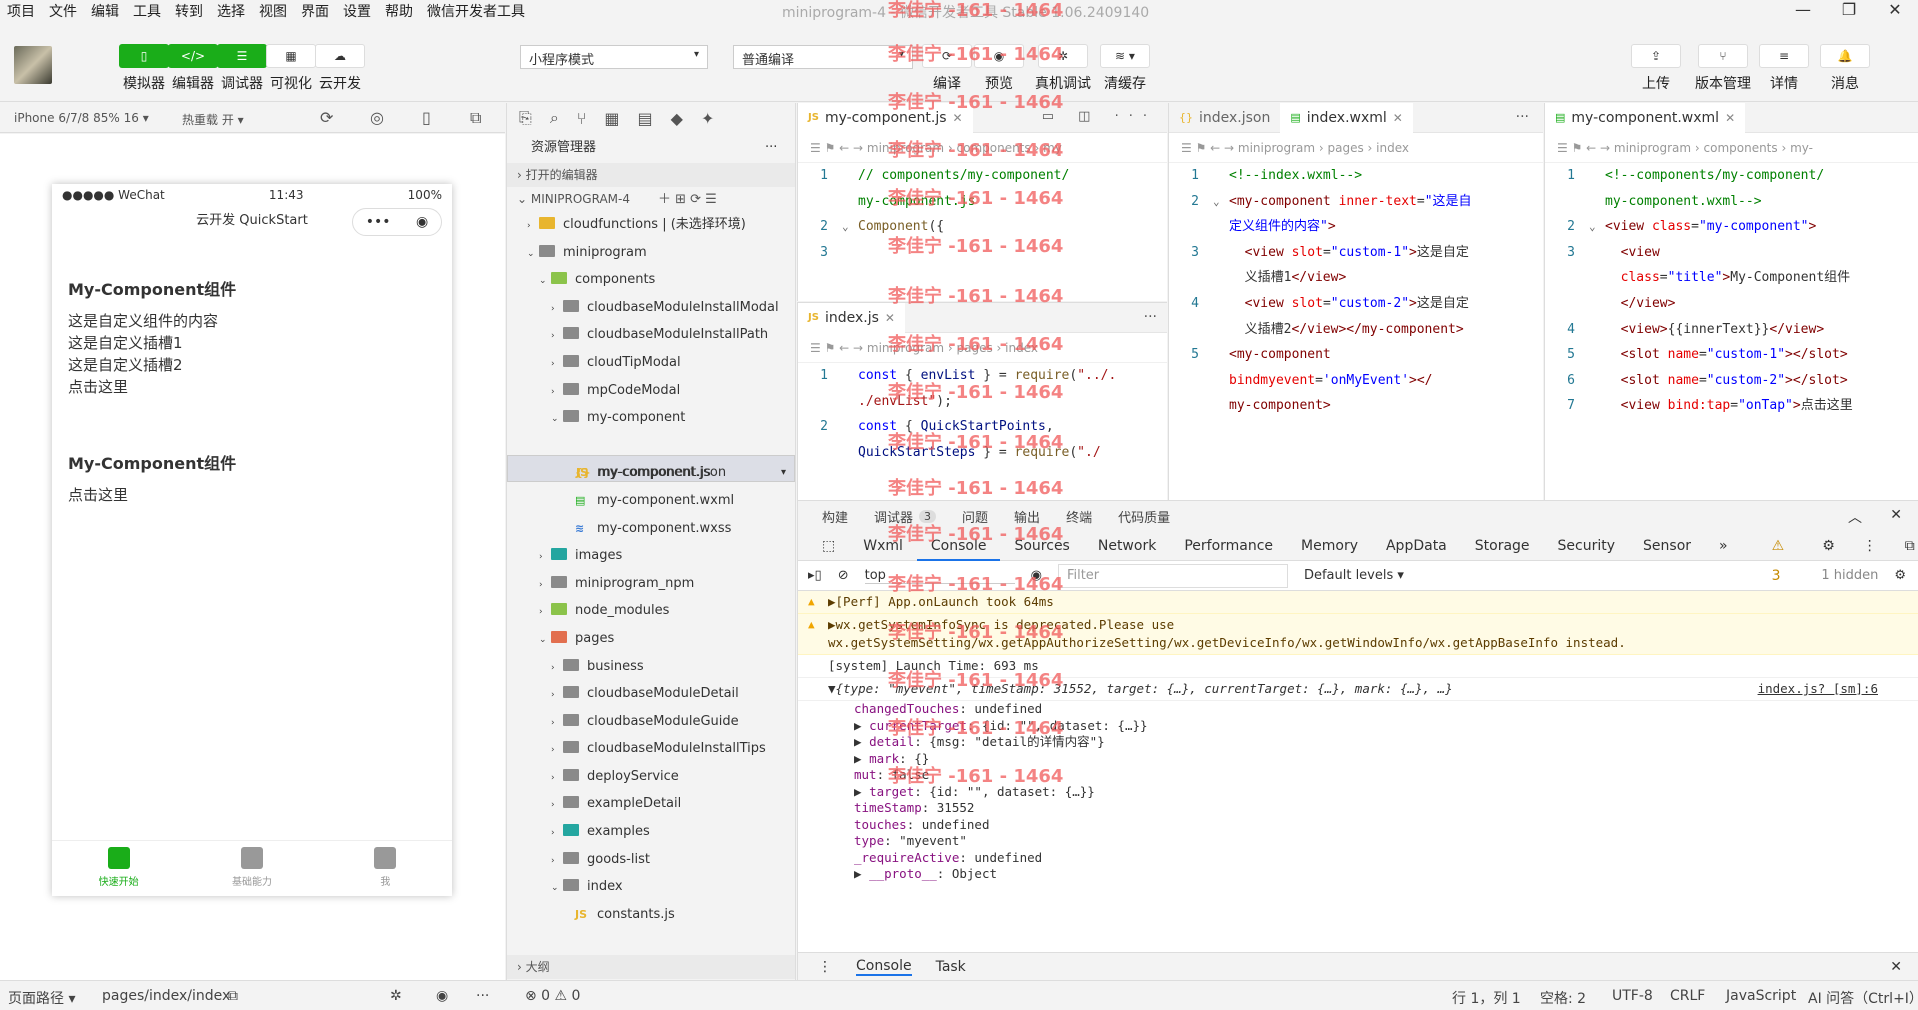 Image resolution: width=1918 pixels, height=1010 pixels. What do you see at coordinates (1845, 68) in the screenshot?
I see `message-button: 🔔 消息` at bounding box center [1845, 68].